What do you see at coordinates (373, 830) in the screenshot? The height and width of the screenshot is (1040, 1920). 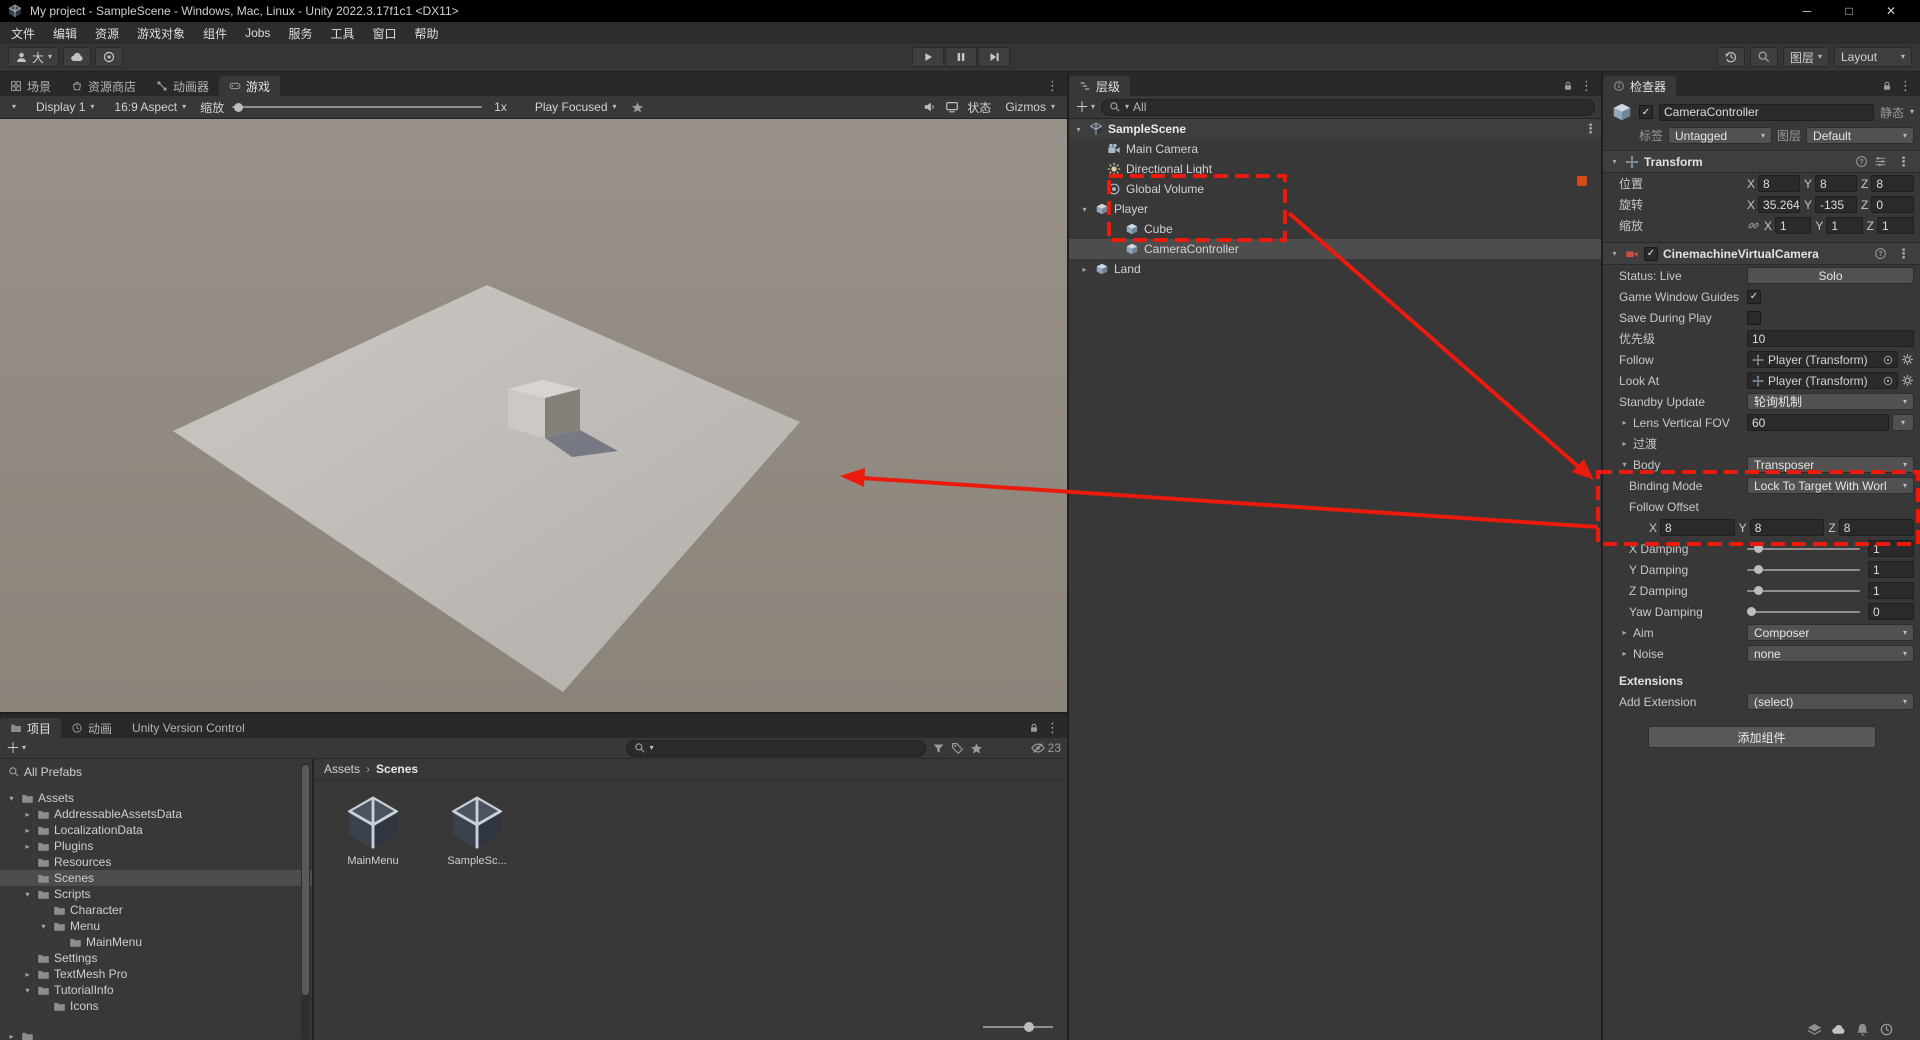 I see `asset-item-mainmenu: MainMenu` at bounding box center [373, 830].